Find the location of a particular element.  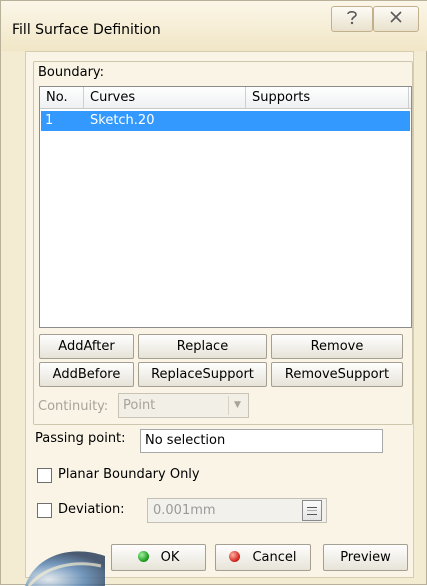

cancel-button: Cancel is located at coordinates (263, 557).